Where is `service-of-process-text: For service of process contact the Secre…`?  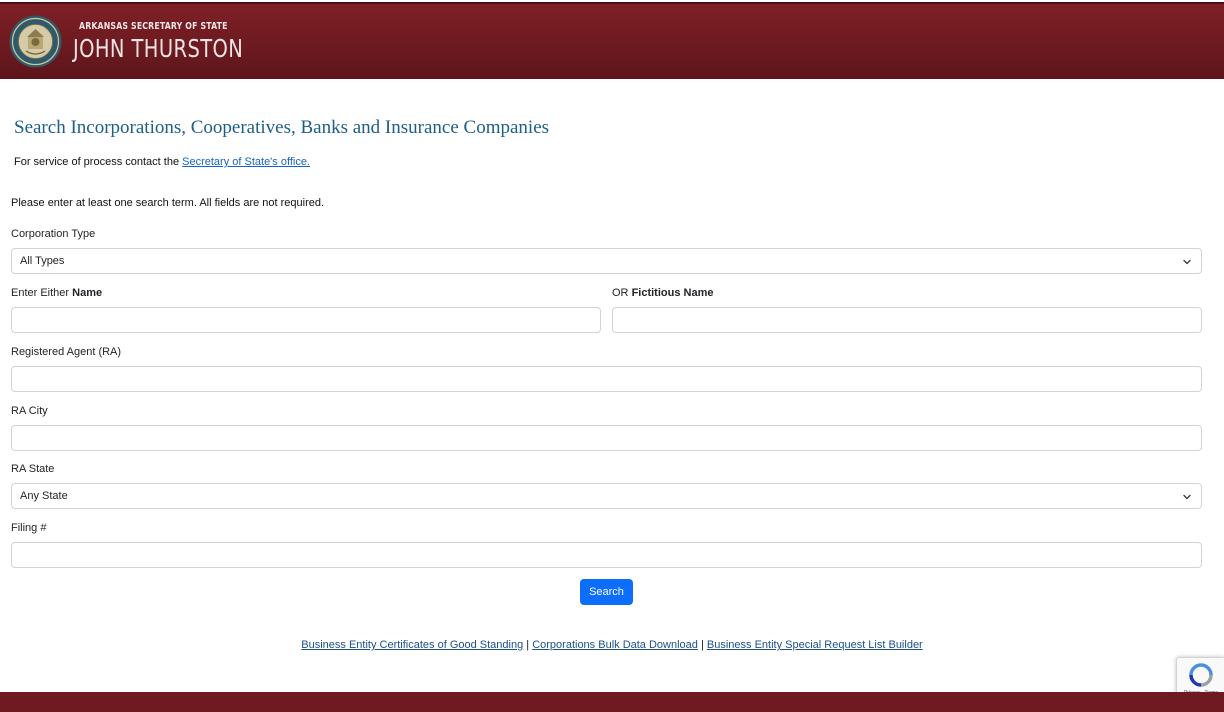
service-of-process-text: For service of process contact the Secre… is located at coordinates (162, 162).